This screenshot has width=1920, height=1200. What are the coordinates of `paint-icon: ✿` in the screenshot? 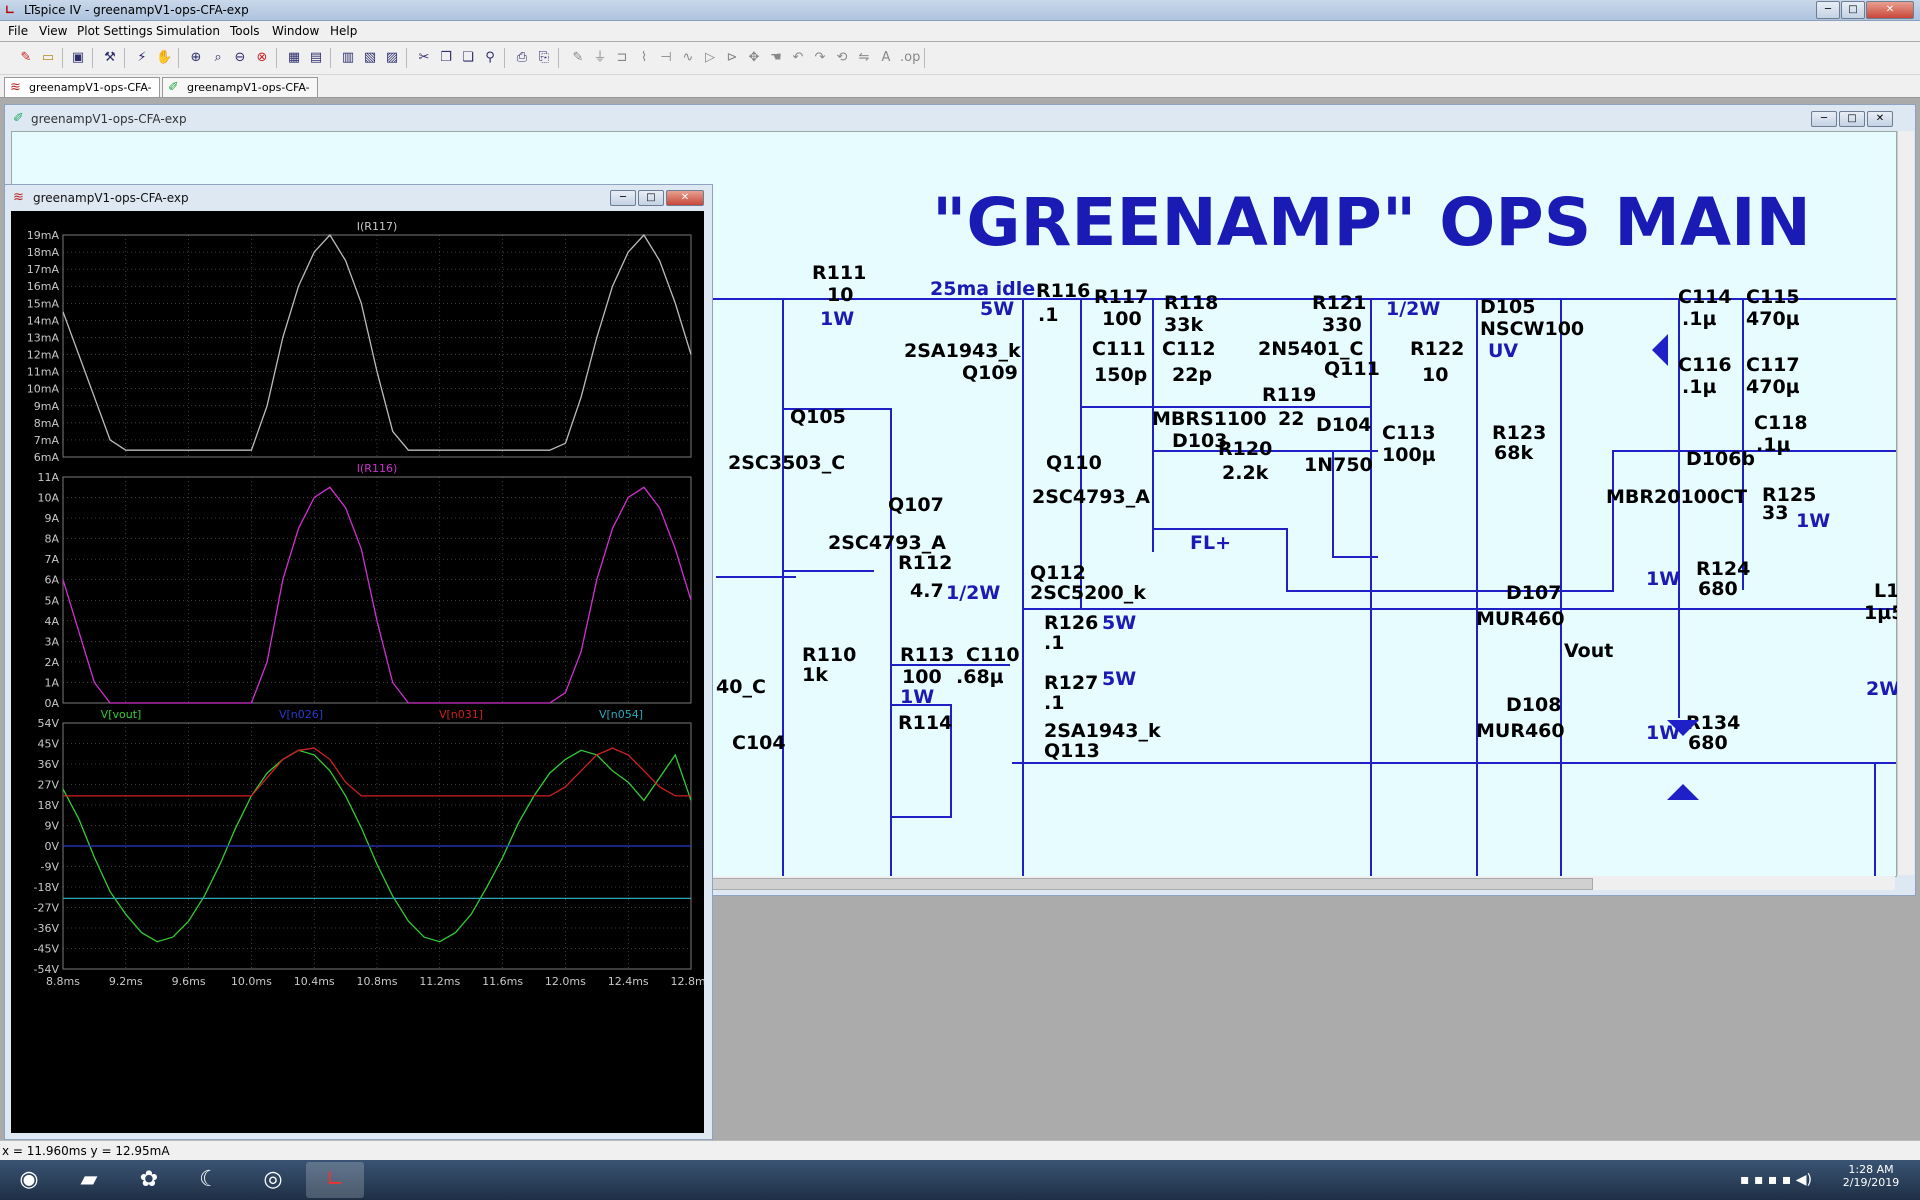 It's located at (149, 1180).